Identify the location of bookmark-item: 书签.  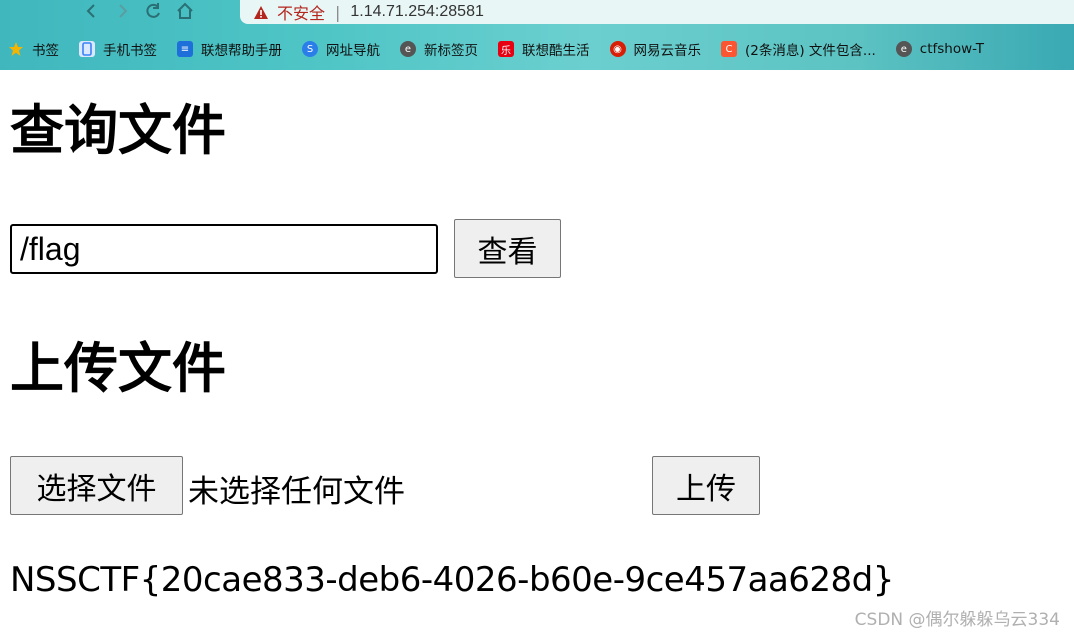
(33, 49).